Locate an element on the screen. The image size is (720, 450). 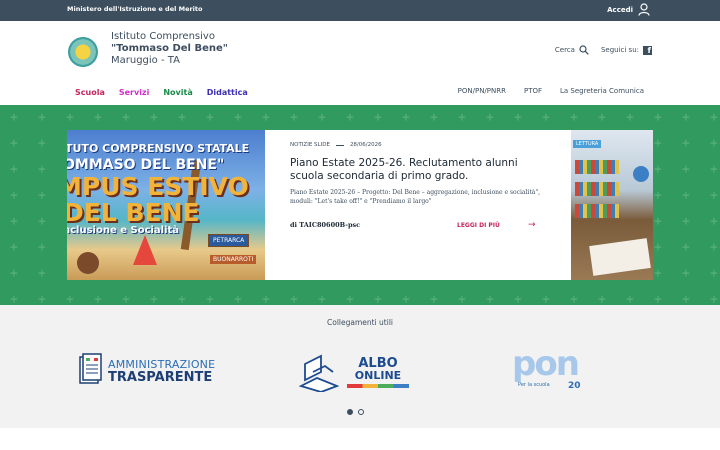
amministrazione-trasparente-link: AMMINISTRAZIONE TRASPARENTE is located at coordinates (146, 371).